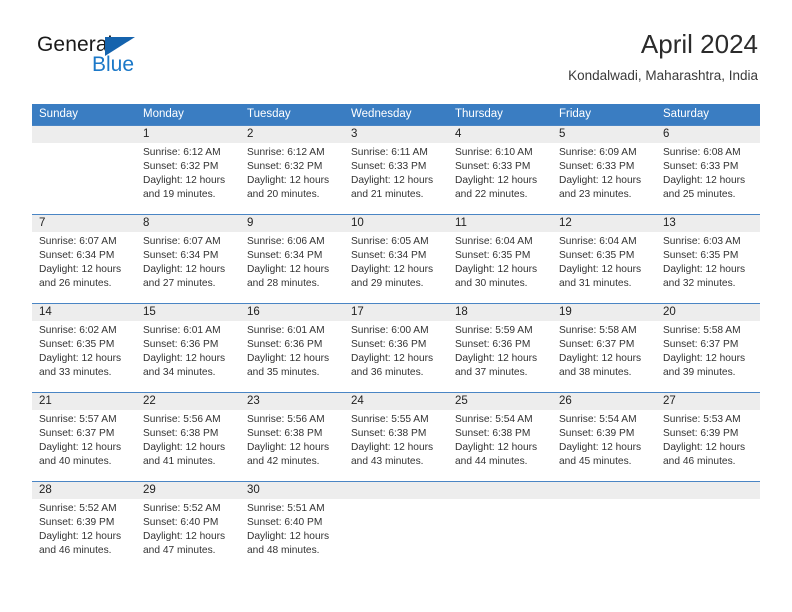  What do you see at coordinates (461, 401) in the screenshot?
I see `day-number: 25` at bounding box center [461, 401].